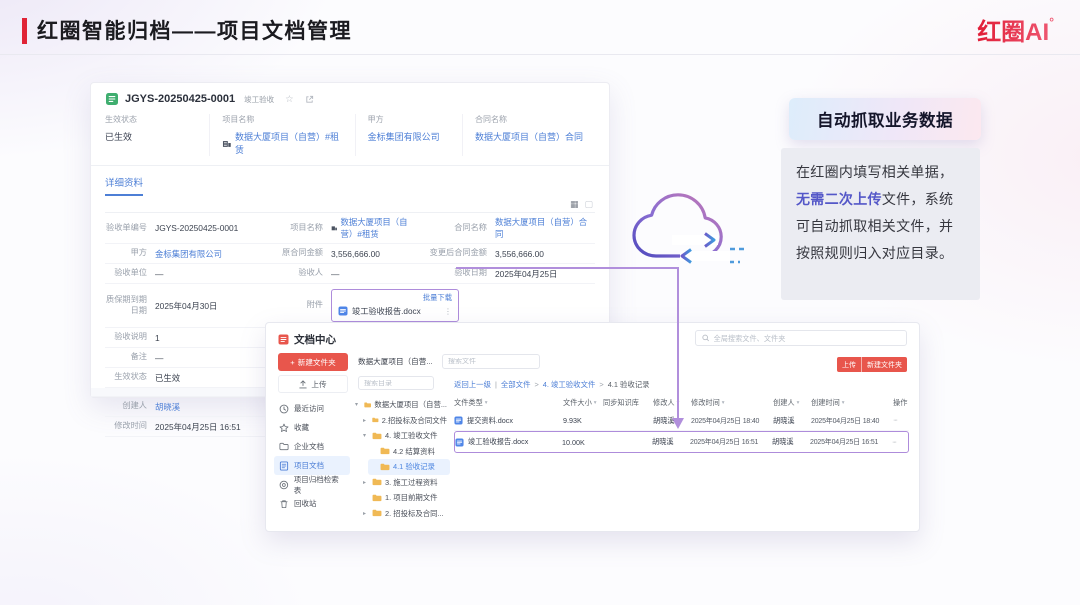  Describe the element at coordinates (130, 273) in the screenshot. I see `field-label: 验收单位` at that location.